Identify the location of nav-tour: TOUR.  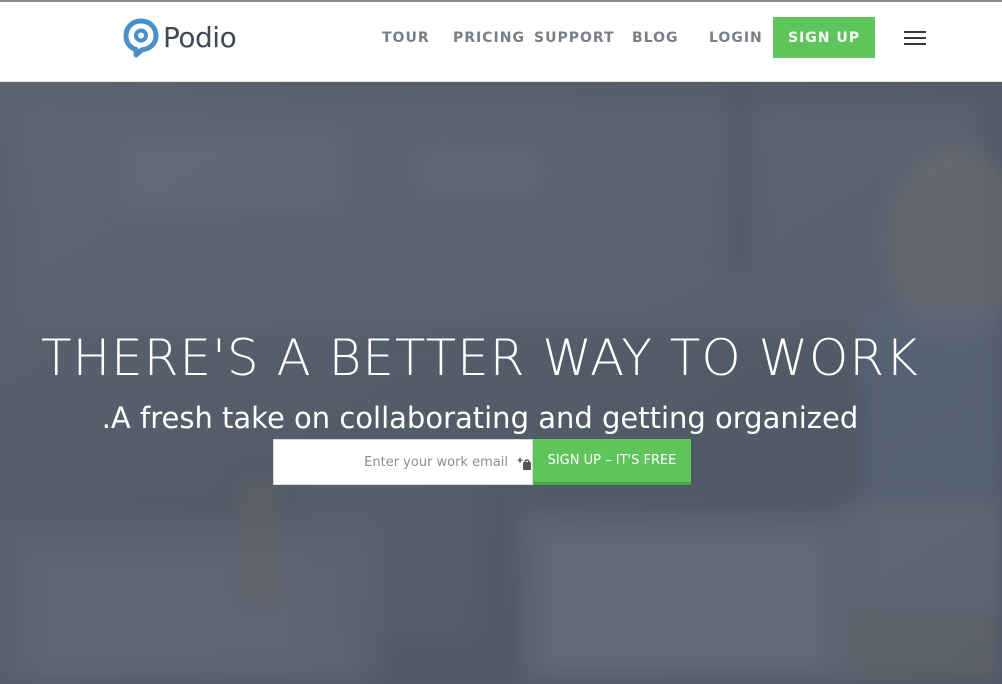
(406, 38).